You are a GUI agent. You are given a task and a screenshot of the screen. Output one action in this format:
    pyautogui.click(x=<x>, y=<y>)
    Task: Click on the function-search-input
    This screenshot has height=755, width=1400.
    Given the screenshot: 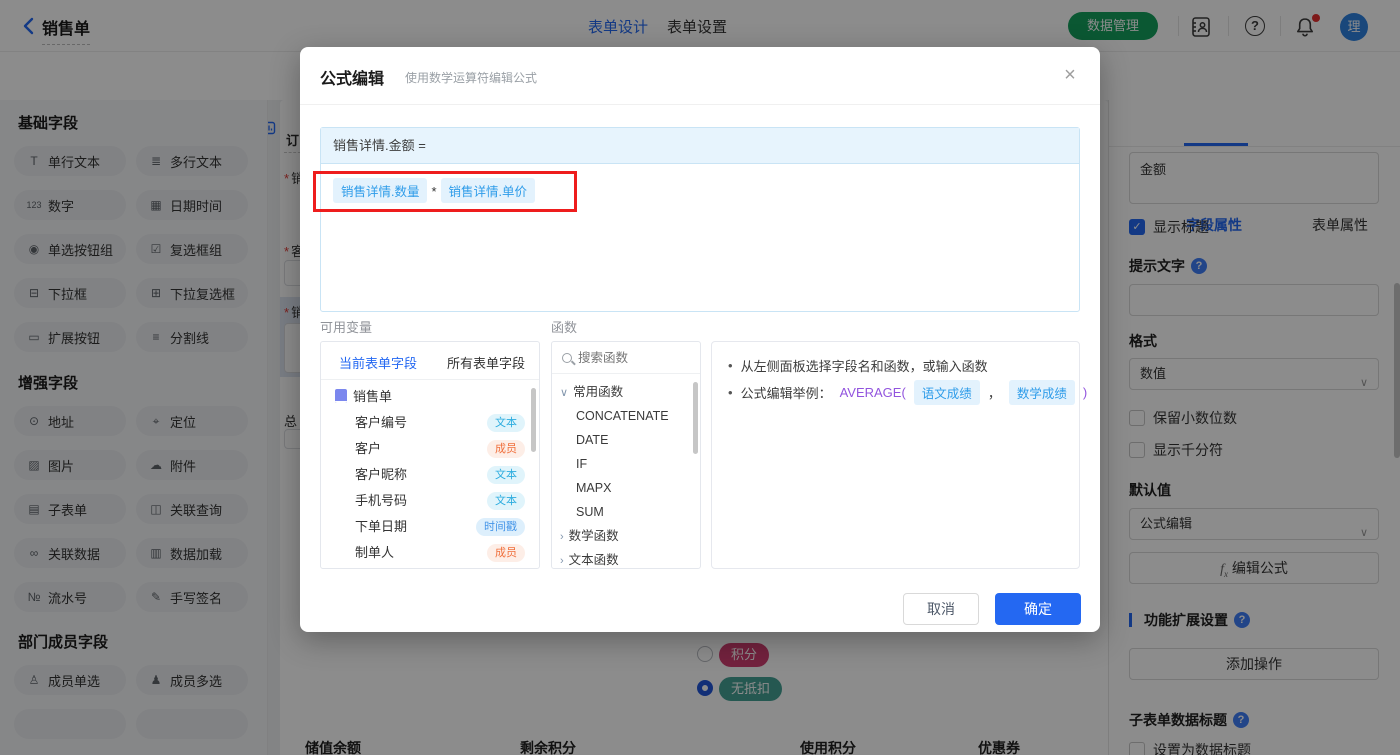 What is the action you would take?
    pyautogui.click(x=628, y=357)
    